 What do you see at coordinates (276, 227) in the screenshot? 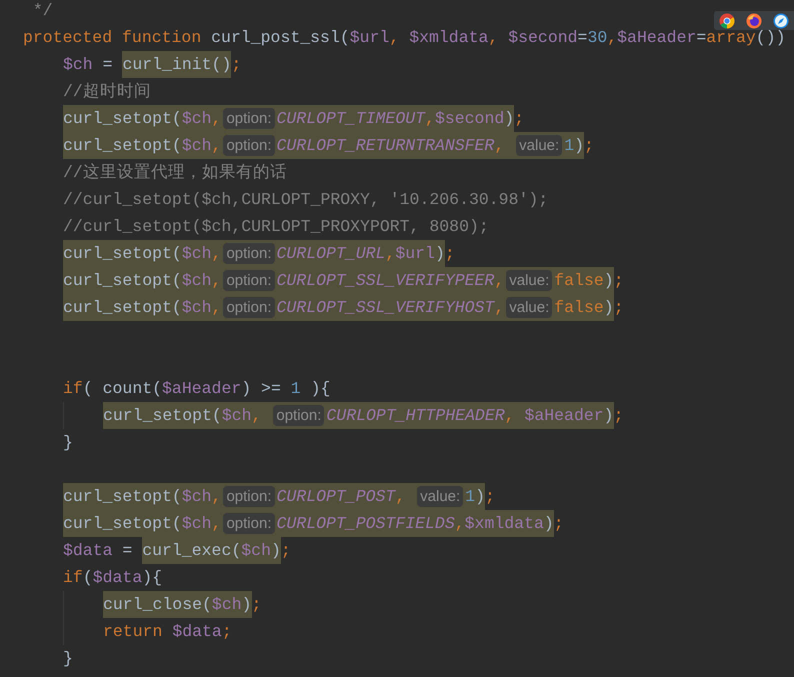
I see `code-comment: //curl_setopt($ch,CURLOPT_PROXYPORT, 8080);` at bounding box center [276, 227].